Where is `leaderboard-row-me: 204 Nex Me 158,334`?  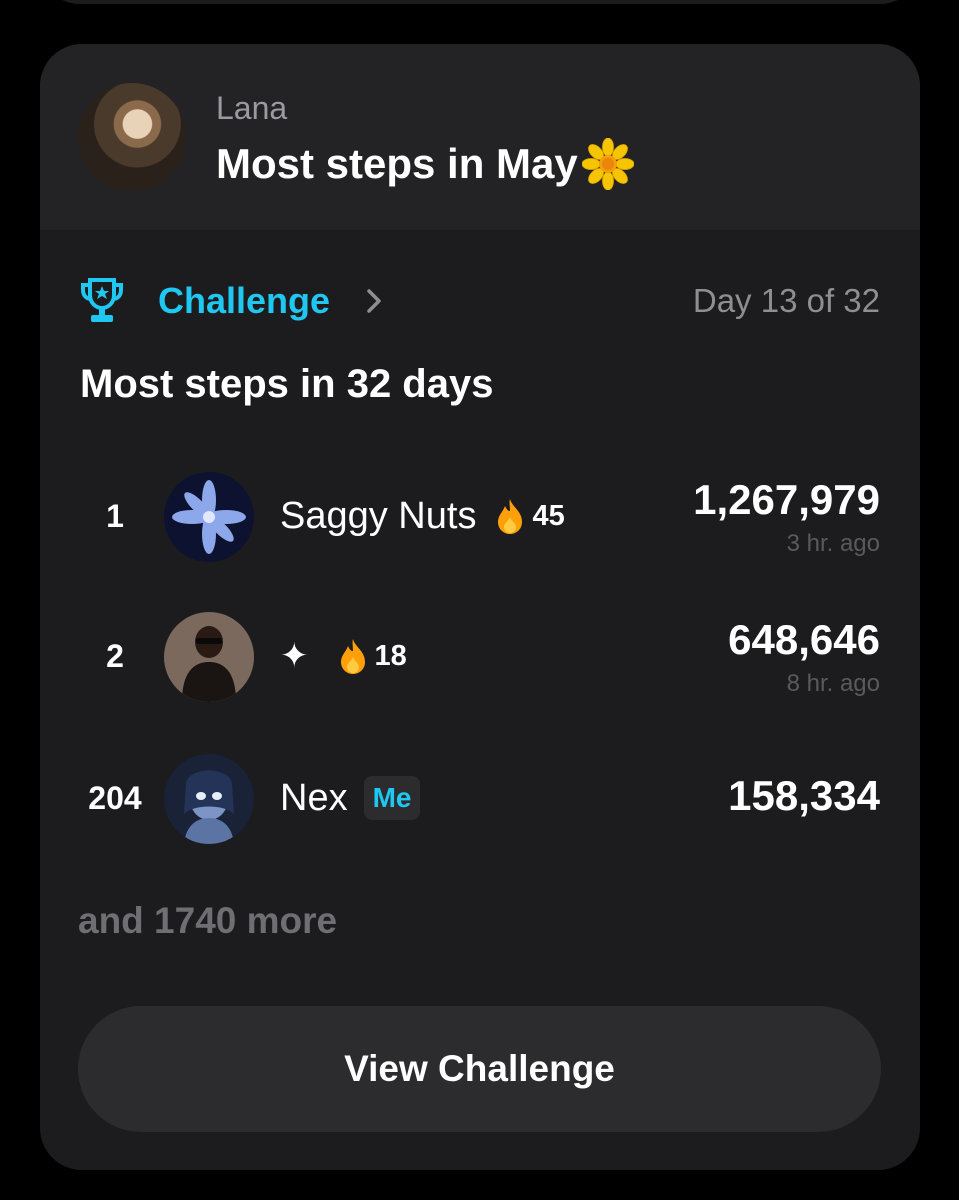 leaderboard-row-me: 204 Nex Me 158,334 is located at coordinates (480, 798).